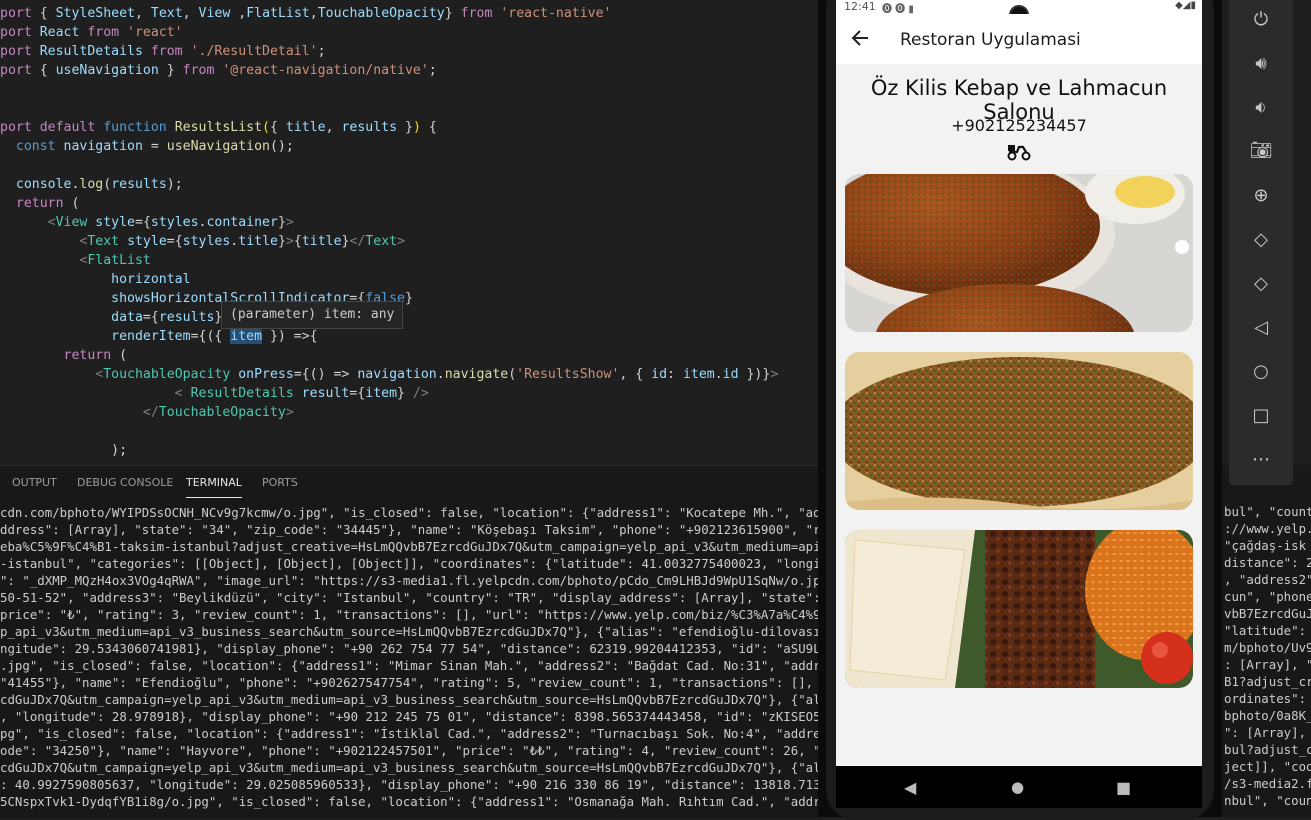 This screenshot has width=1311, height=820. Describe the element at coordinates (1267, 596) in the screenshot. I see `terminal-line: cun", "phone"` at that location.